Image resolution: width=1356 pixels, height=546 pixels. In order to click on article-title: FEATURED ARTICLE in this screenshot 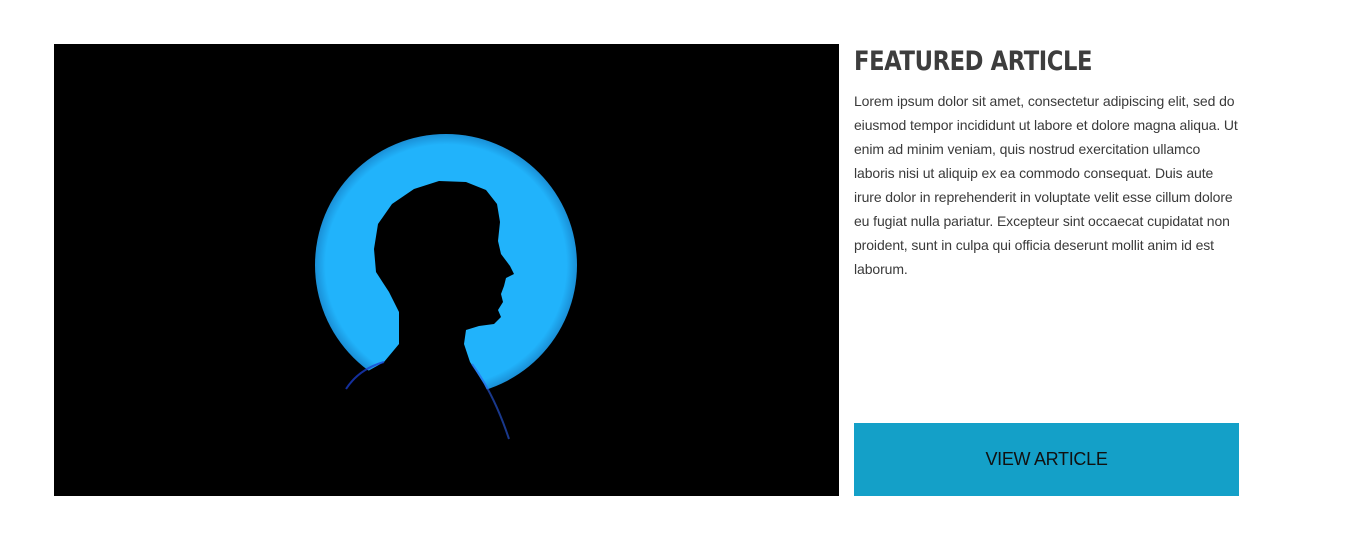, I will do `click(973, 61)`.